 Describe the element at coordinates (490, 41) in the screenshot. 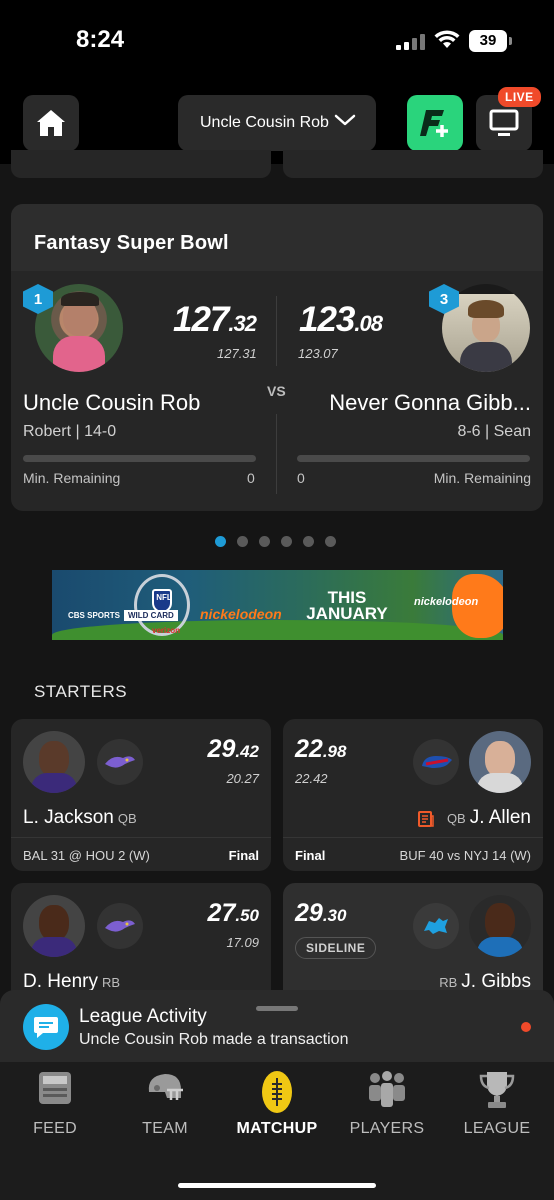

I see `battery-indicator: 39` at that location.